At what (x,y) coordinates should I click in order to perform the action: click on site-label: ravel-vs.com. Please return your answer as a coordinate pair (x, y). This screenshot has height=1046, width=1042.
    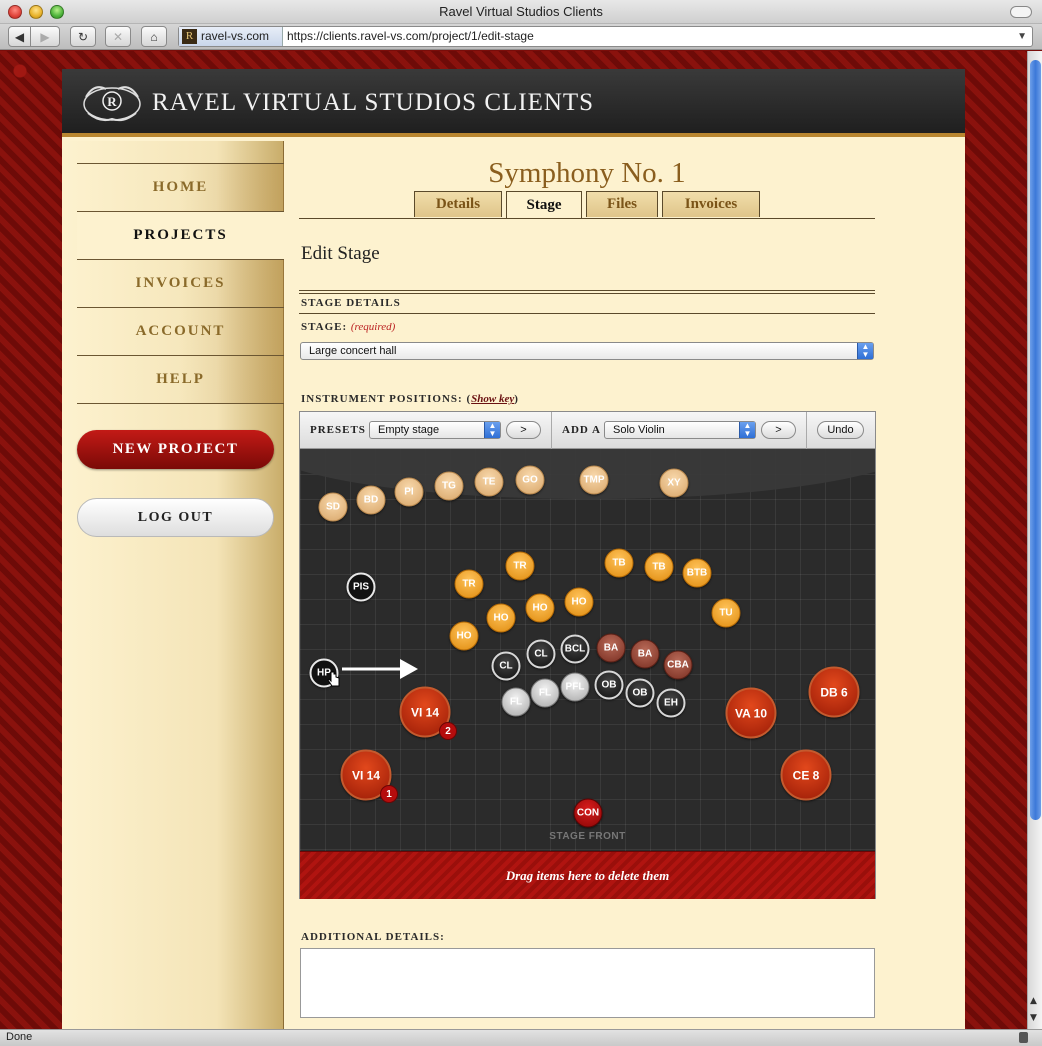
    Looking at the image, I should click on (235, 36).